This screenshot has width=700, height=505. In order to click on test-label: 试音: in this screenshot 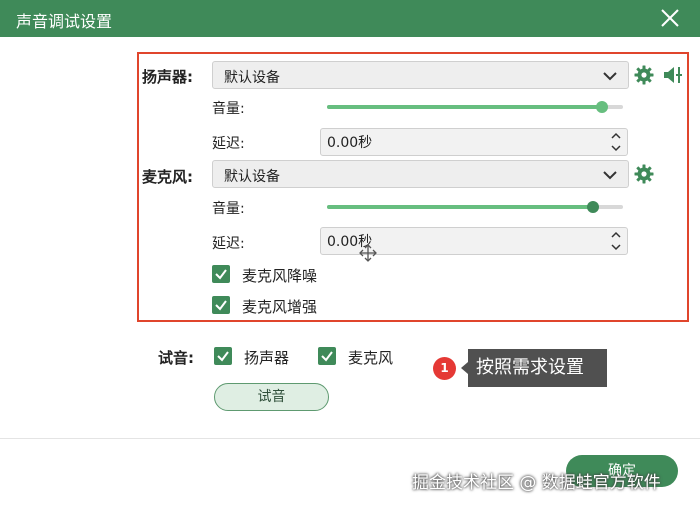, I will do `click(176, 358)`.